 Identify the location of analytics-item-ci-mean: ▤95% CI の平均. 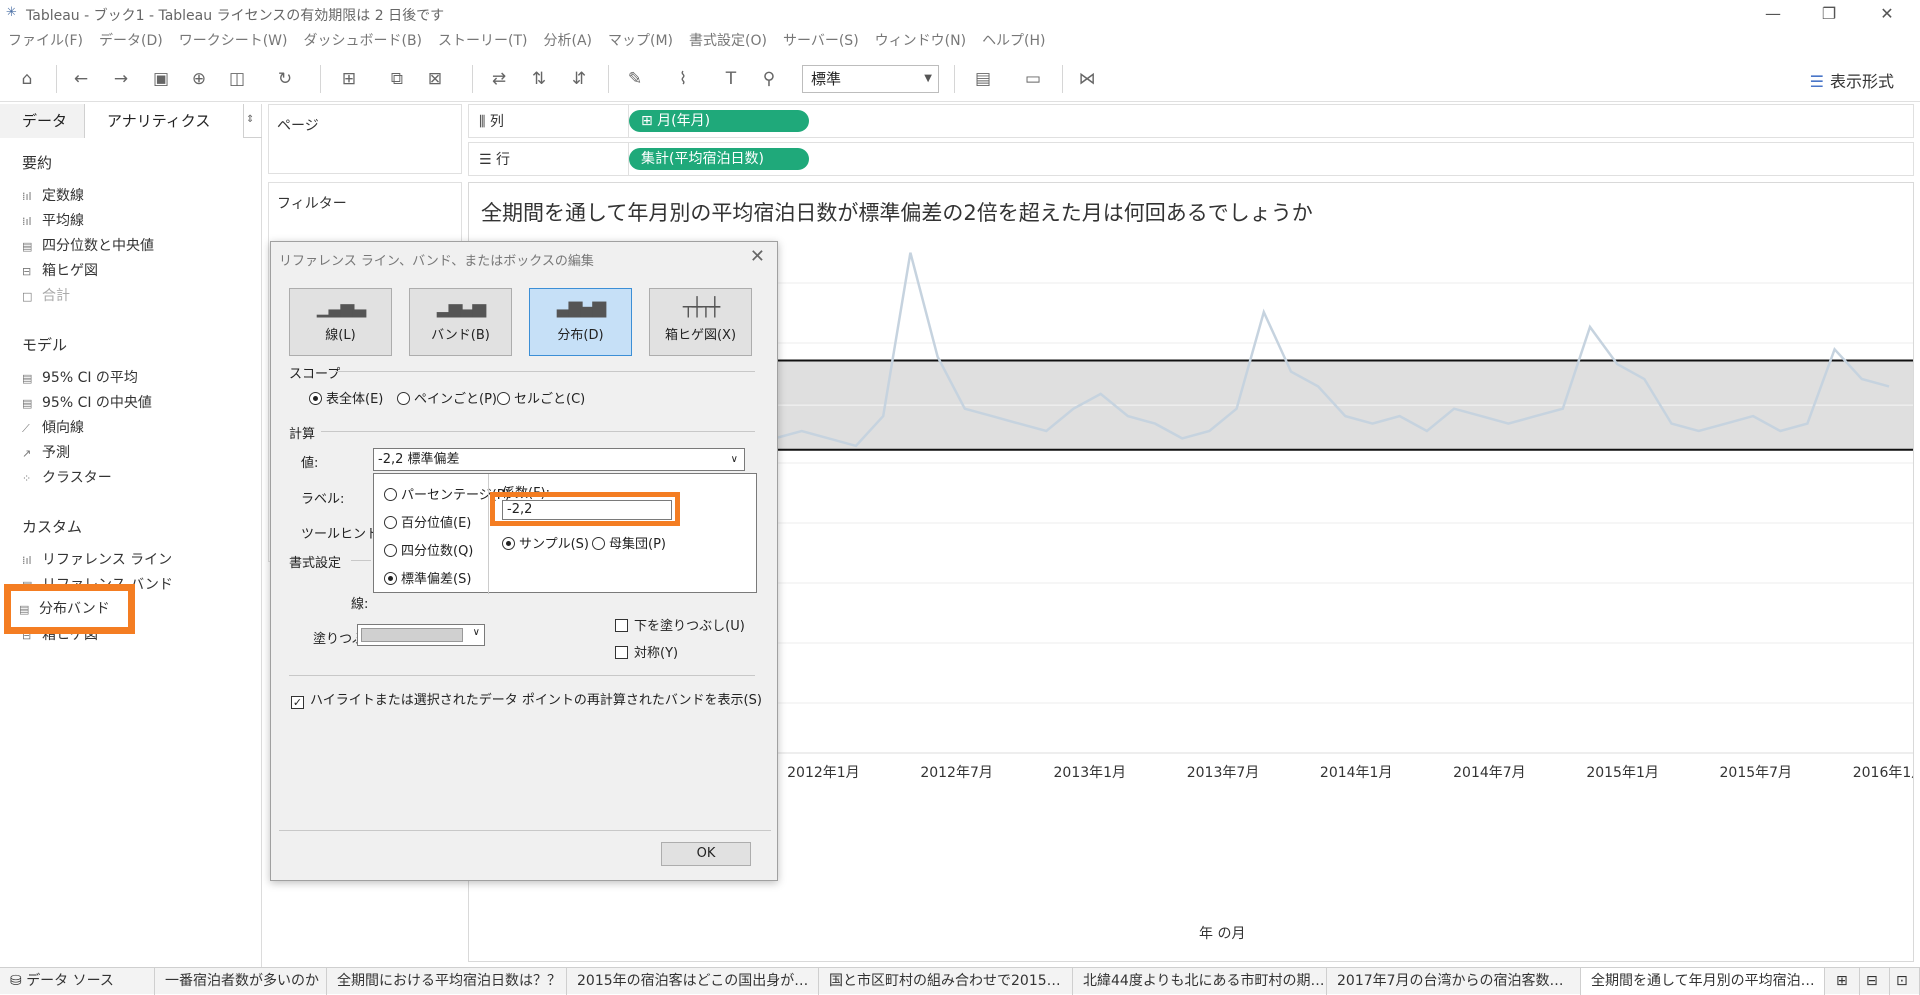
(80, 378).